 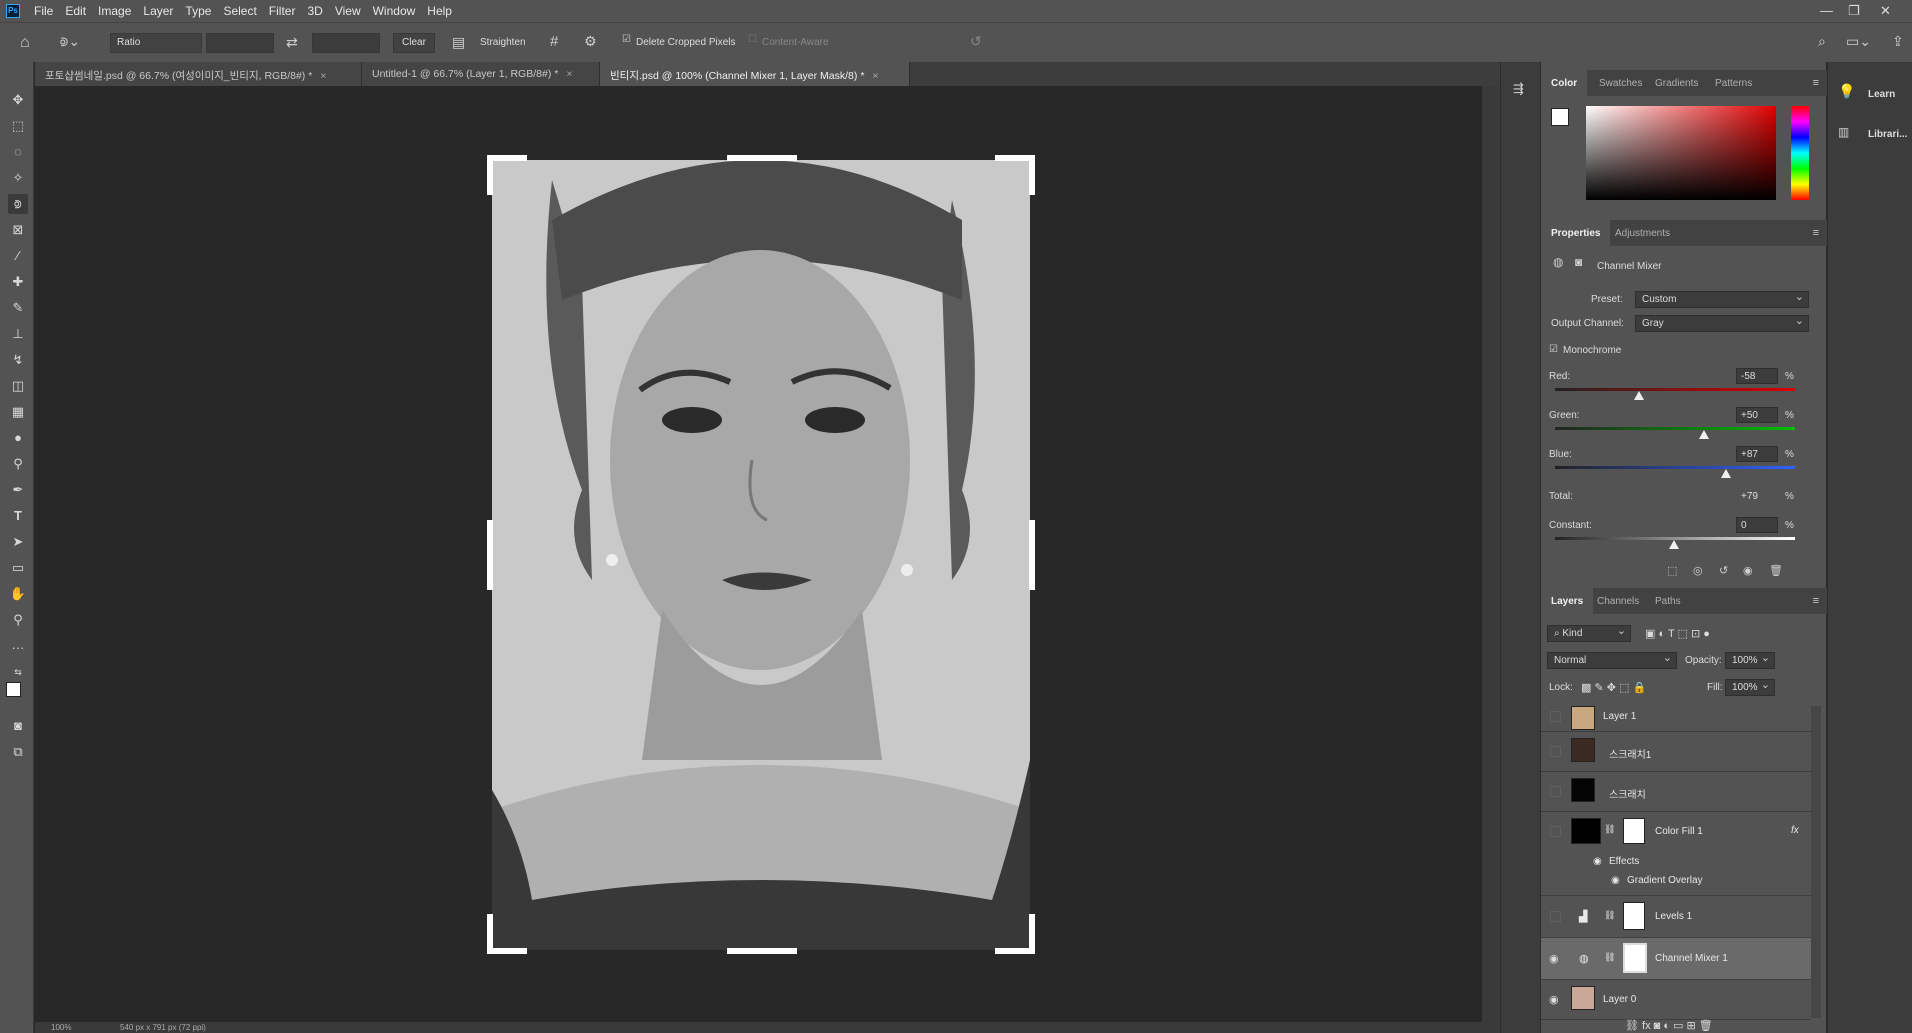 What do you see at coordinates (1675, 467) in the screenshot?
I see `blue-slider` at bounding box center [1675, 467].